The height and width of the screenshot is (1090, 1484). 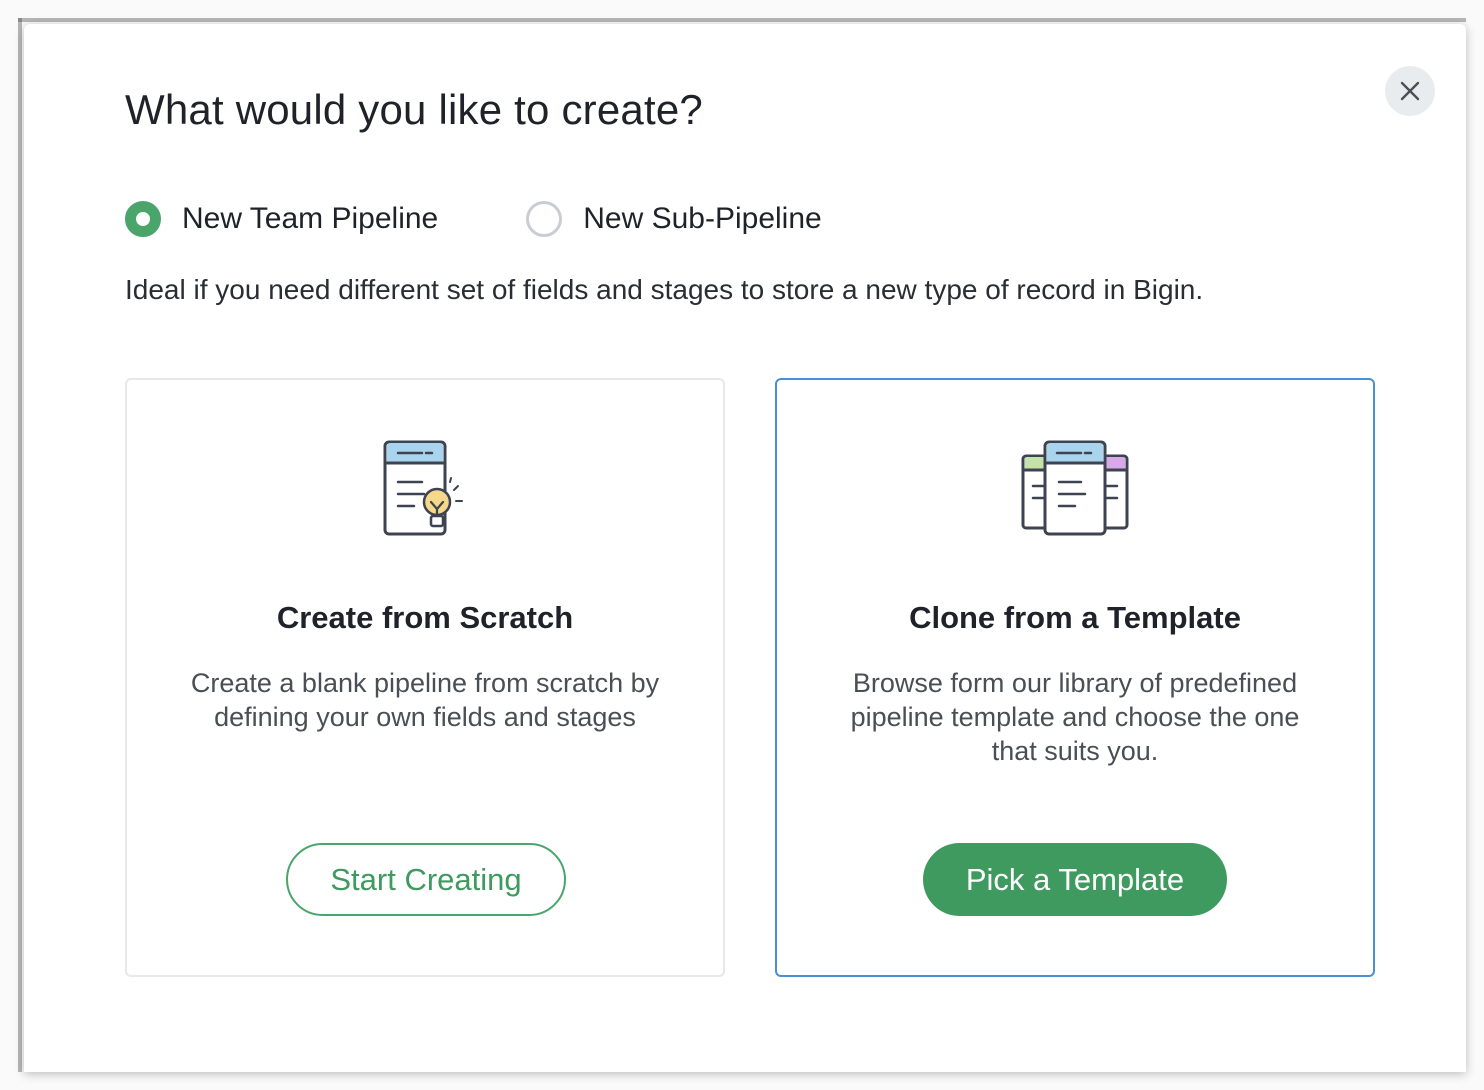 What do you see at coordinates (544, 219) in the screenshot?
I see `radio-button-unchecked` at bounding box center [544, 219].